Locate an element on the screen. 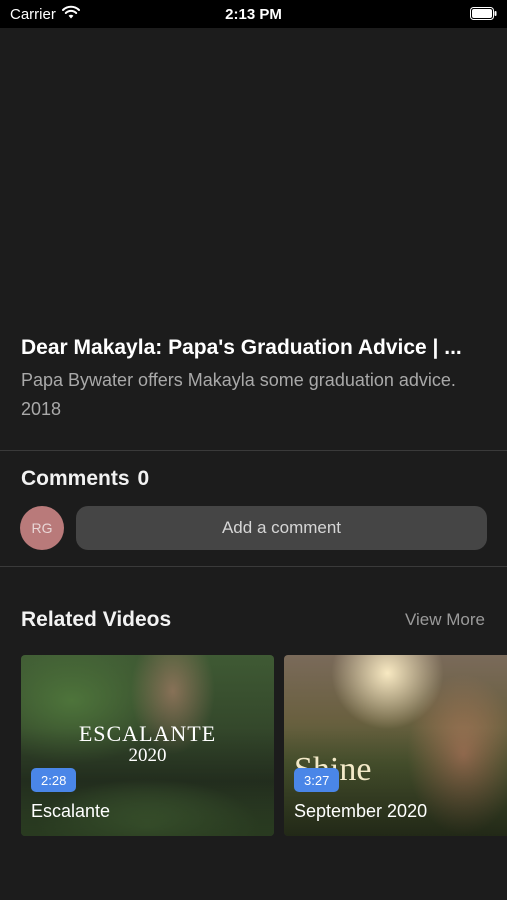 Image resolution: width=507 pixels, height=900 pixels. battery-icon is located at coordinates (483, 13).